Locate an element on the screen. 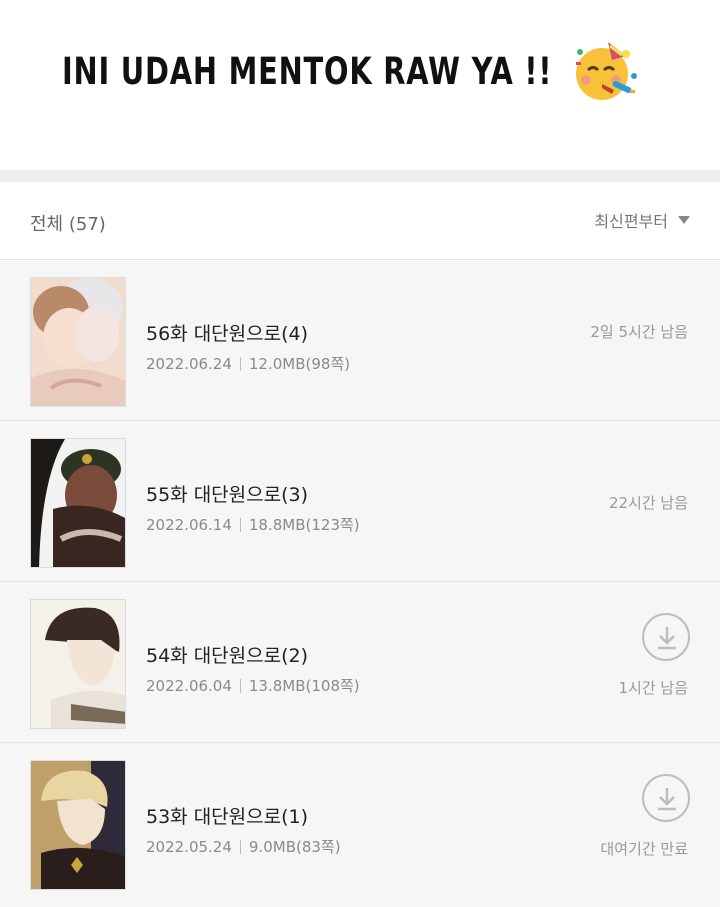 The width and height of the screenshot is (720, 907). episode-date: 2022.05.24 is located at coordinates (189, 846).